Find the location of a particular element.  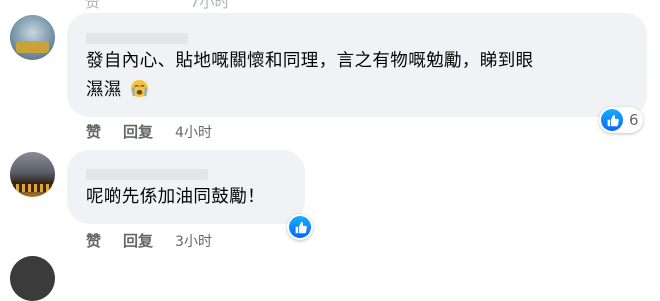

previous-time: 7小时 is located at coordinates (210, 5).